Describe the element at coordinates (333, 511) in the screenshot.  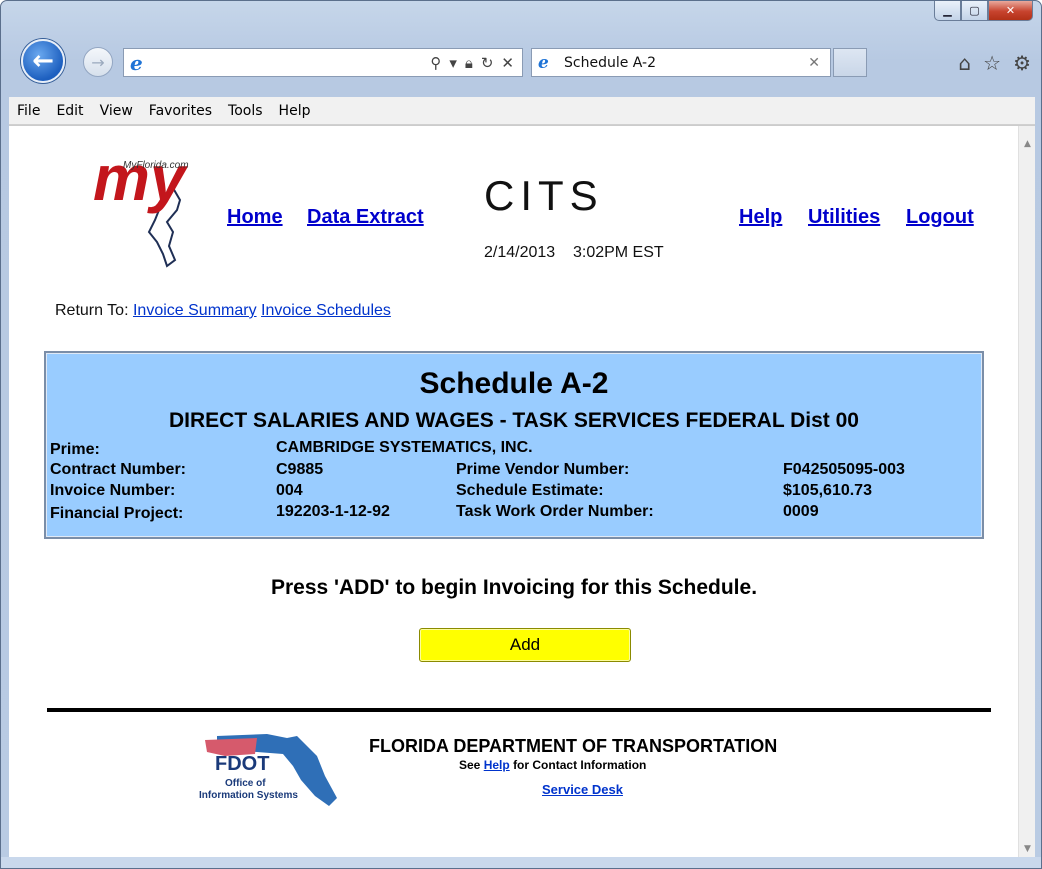
I see `financial-project-value: 192203-1-12-92` at that location.